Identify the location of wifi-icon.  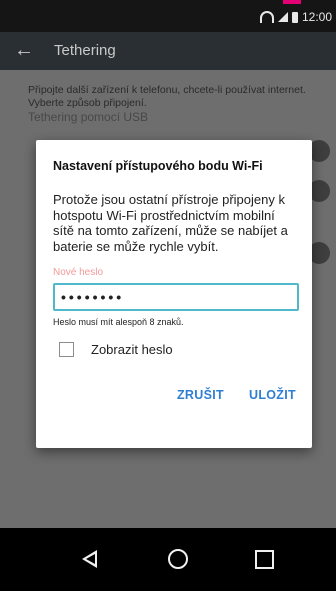
(266, 17).